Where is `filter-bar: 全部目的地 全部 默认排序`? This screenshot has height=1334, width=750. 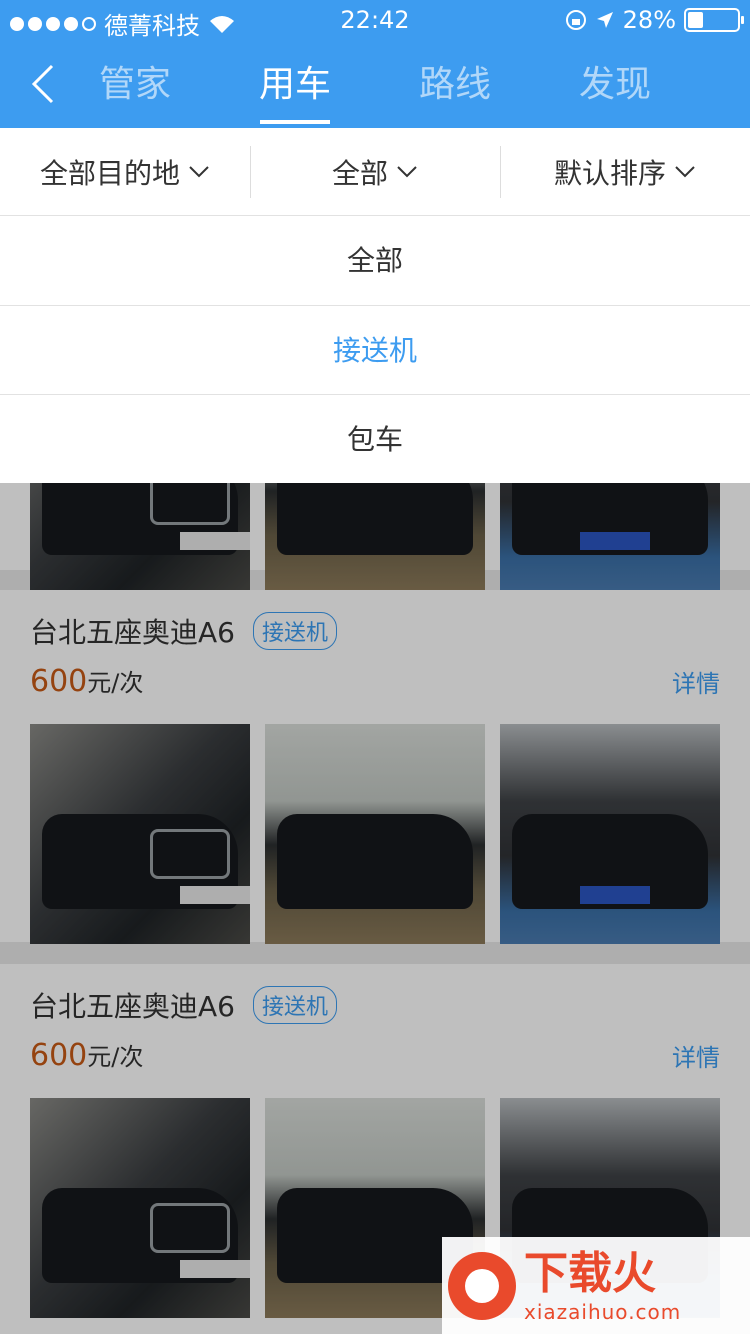 filter-bar: 全部目的地 全部 默认排序 is located at coordinates (375, 172).